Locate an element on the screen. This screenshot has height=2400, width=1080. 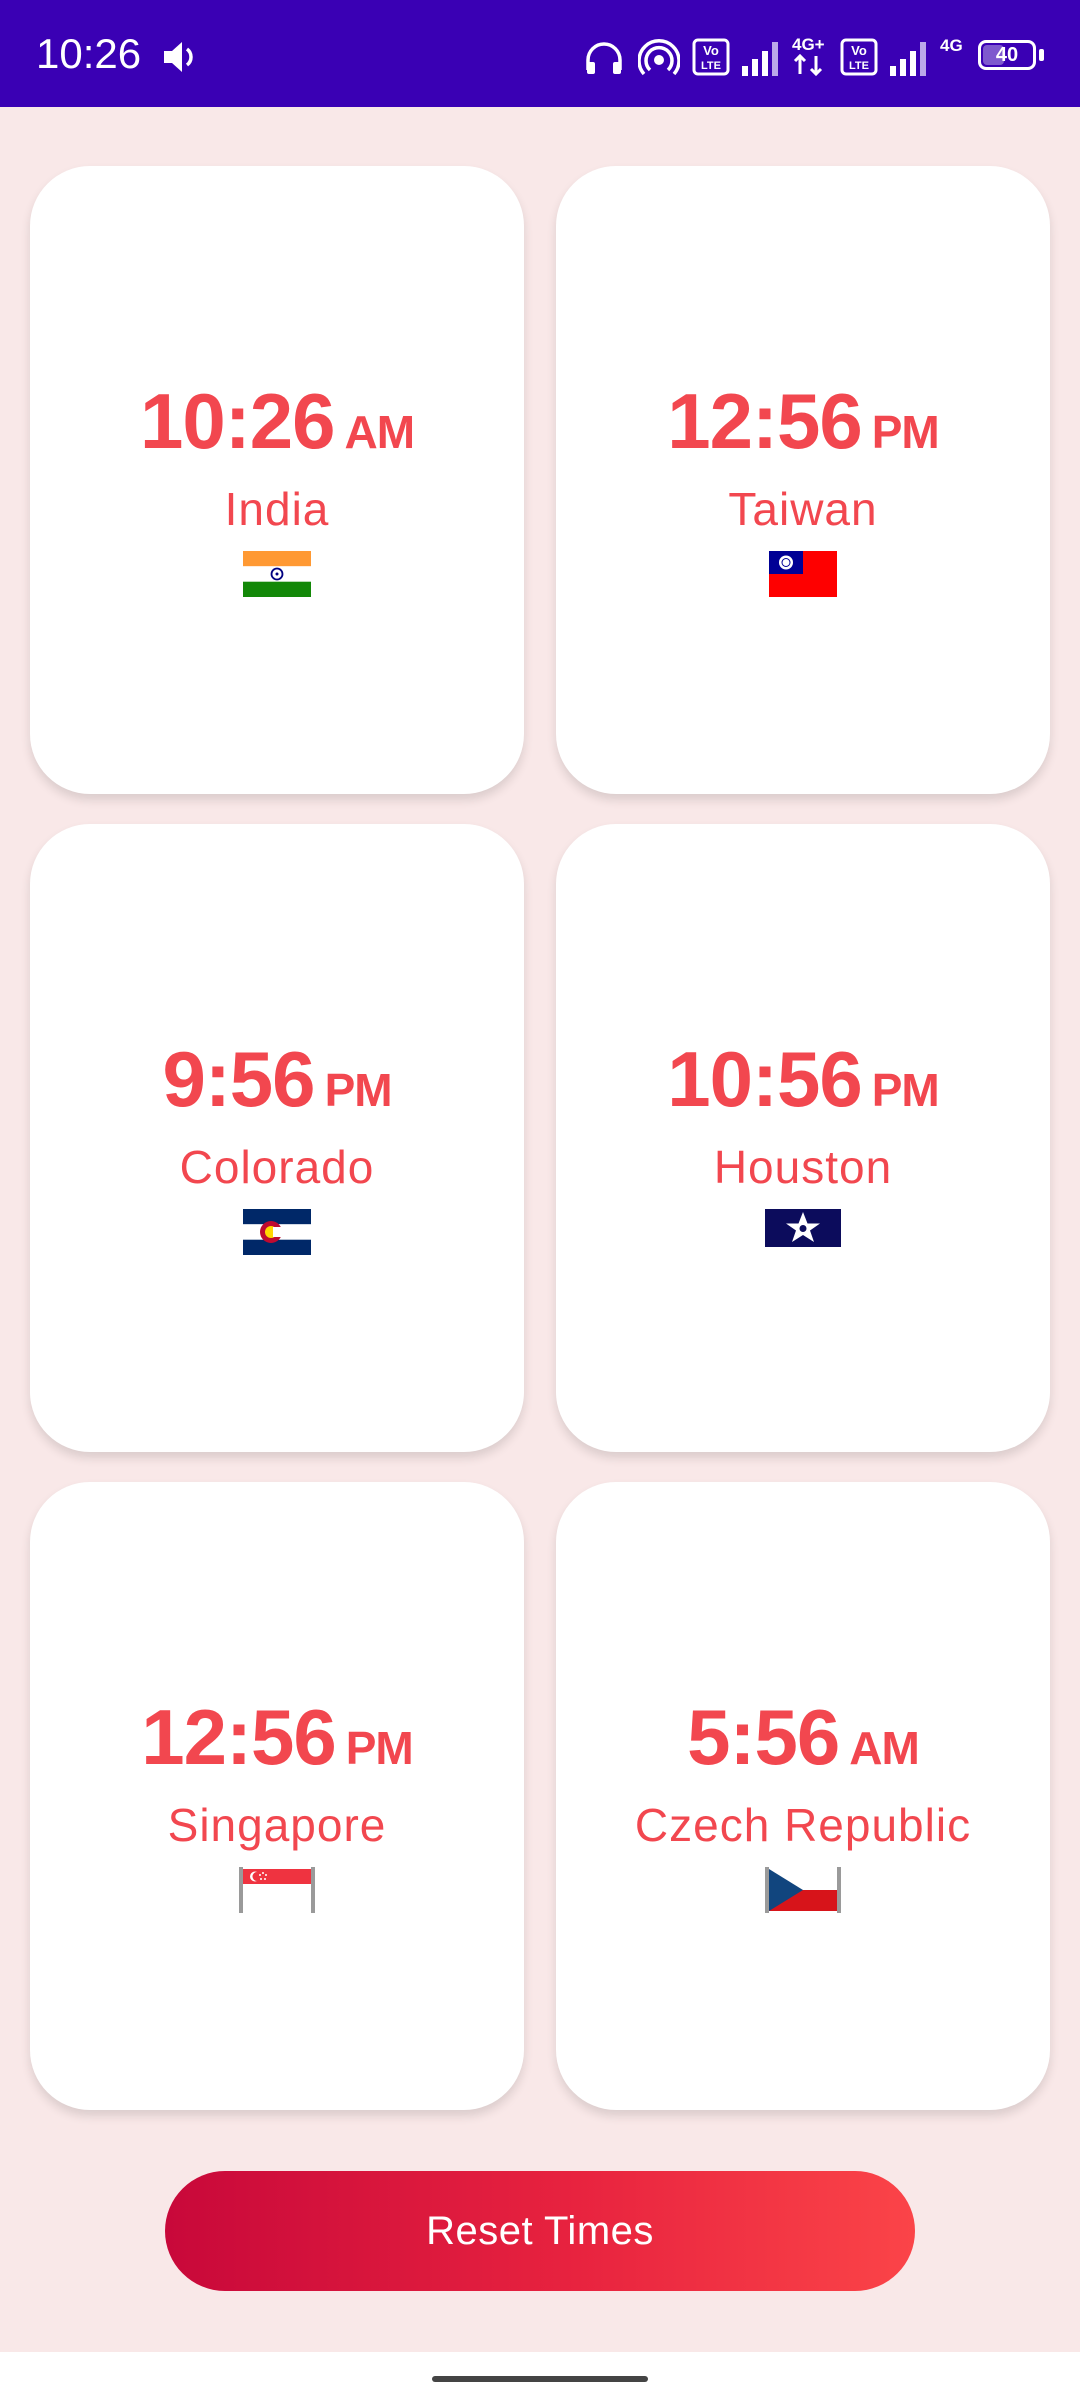
4g-icon: 4G is located at coordinates (951, 45).